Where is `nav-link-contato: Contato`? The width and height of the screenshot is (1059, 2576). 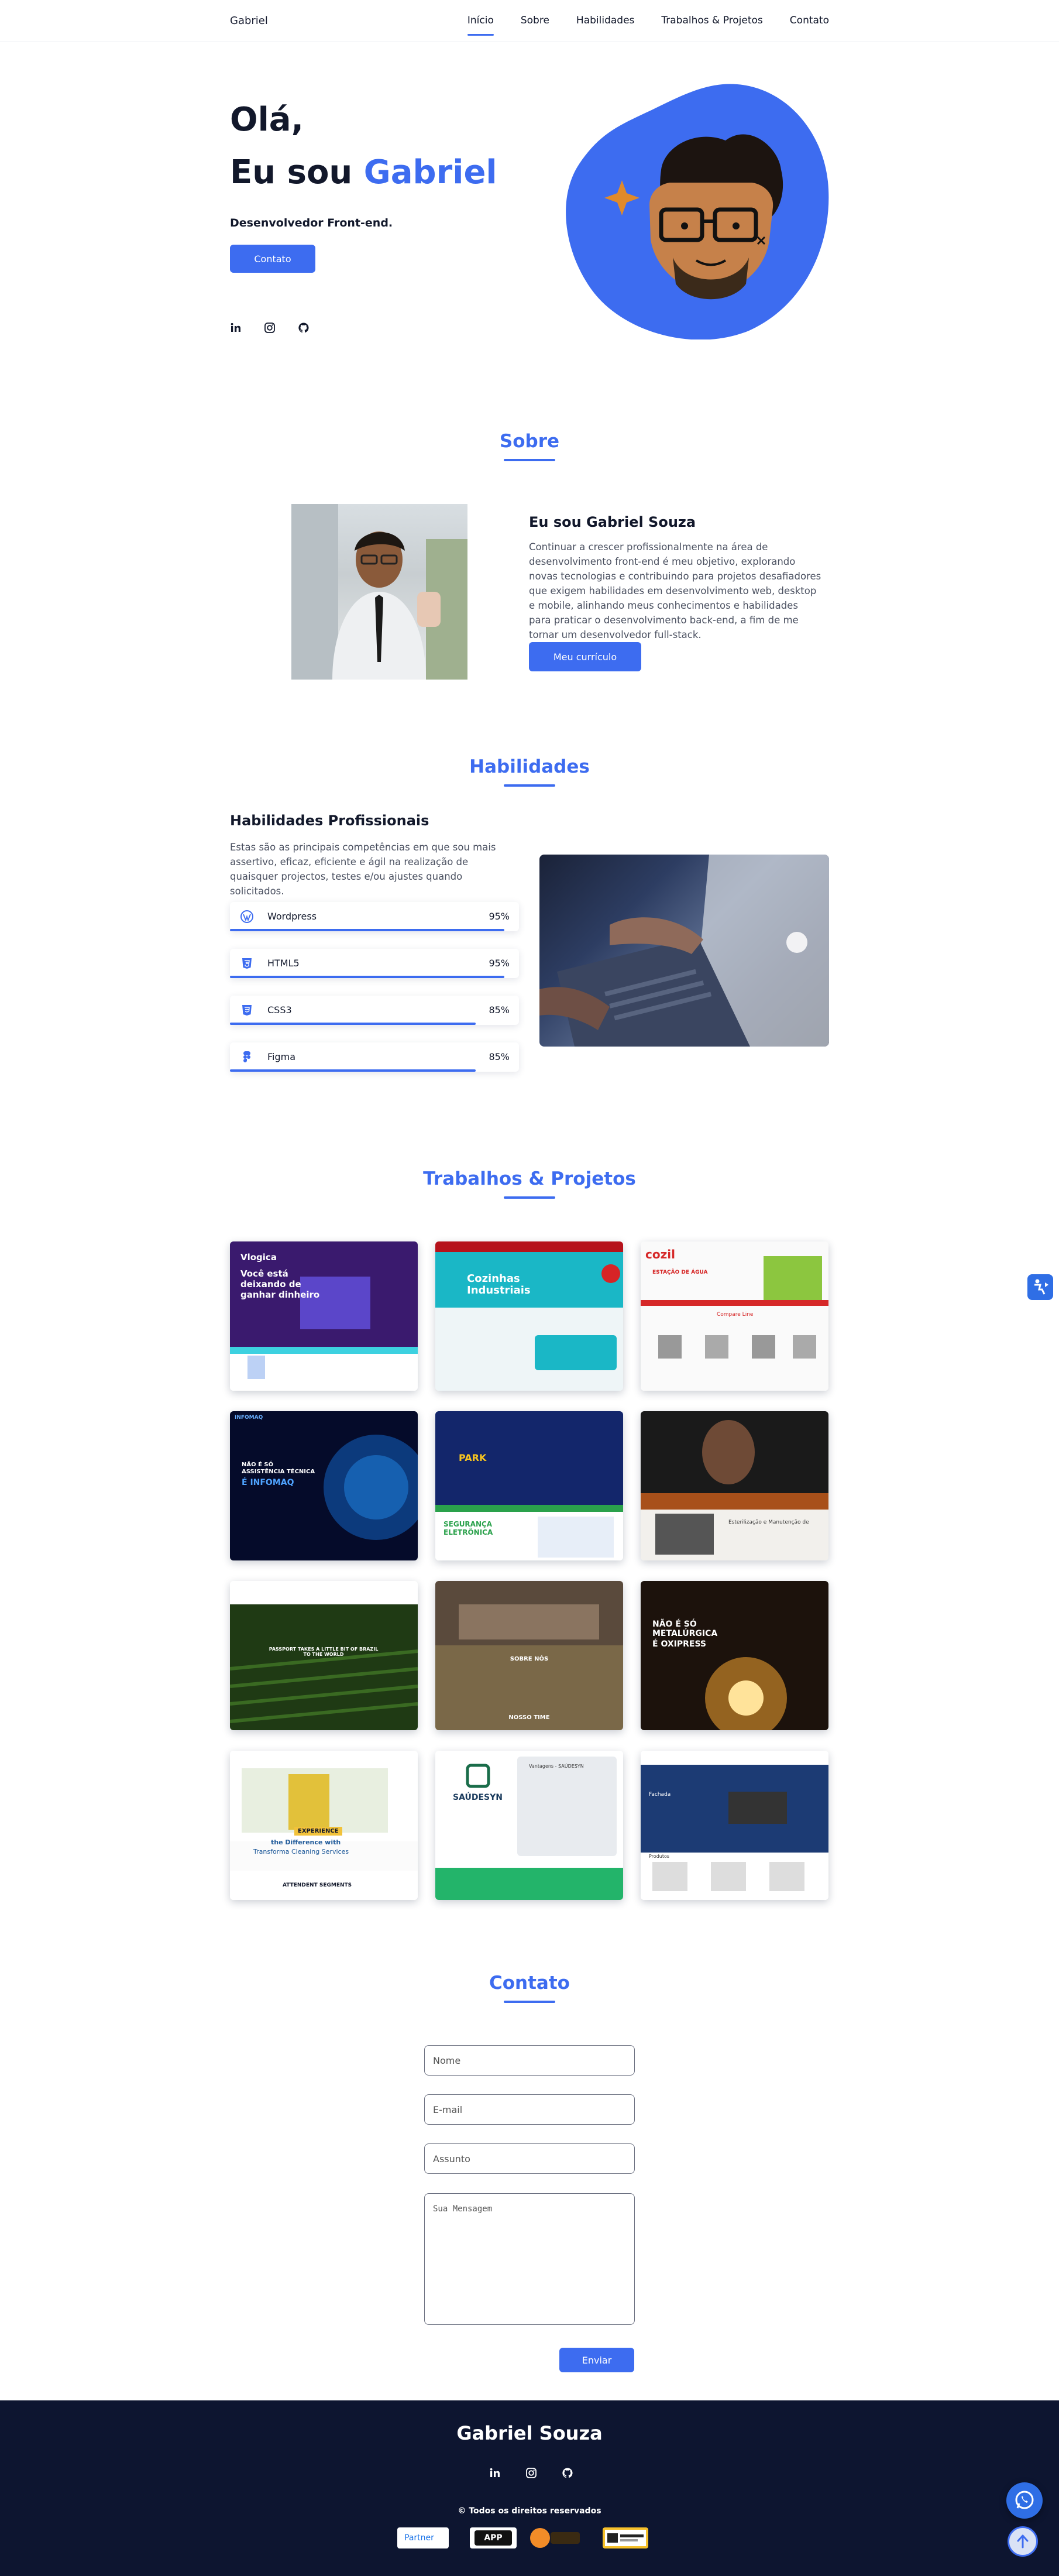 nav-link-contato: Contato is located at coordinates (810, 20).